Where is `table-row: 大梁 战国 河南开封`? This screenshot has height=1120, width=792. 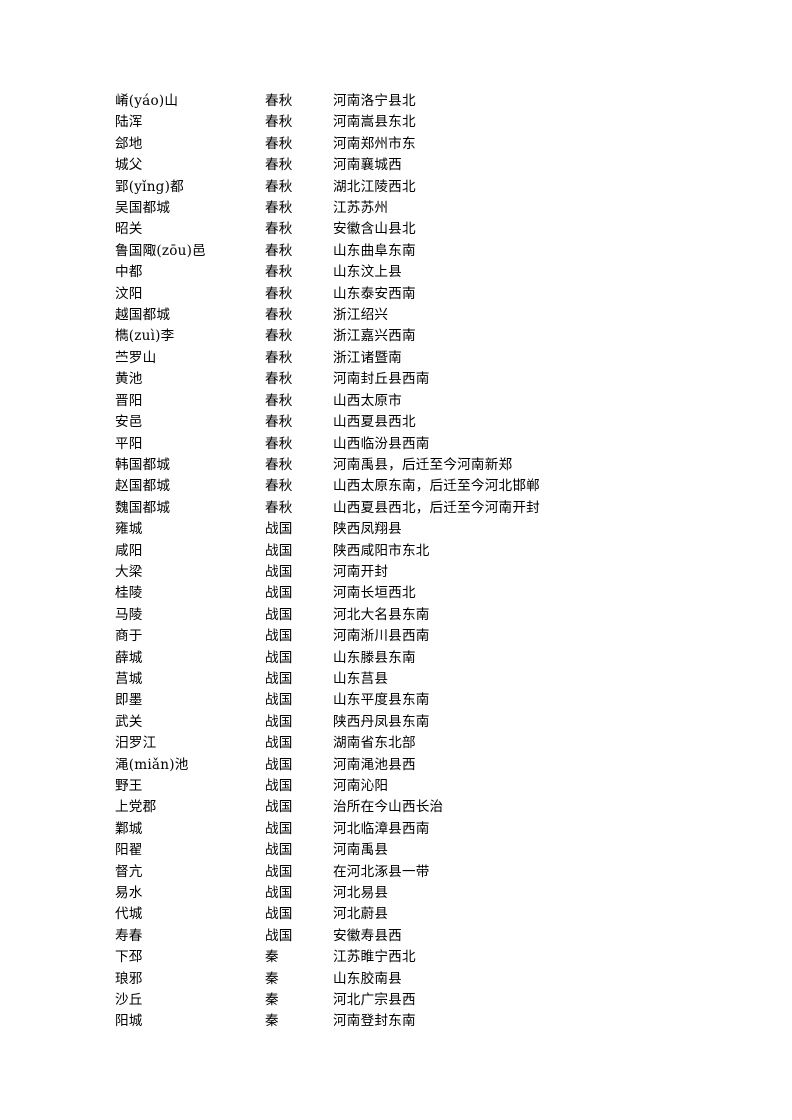
table-row: 大梁 战国 河南开封 is located at coordinates (425, 572).